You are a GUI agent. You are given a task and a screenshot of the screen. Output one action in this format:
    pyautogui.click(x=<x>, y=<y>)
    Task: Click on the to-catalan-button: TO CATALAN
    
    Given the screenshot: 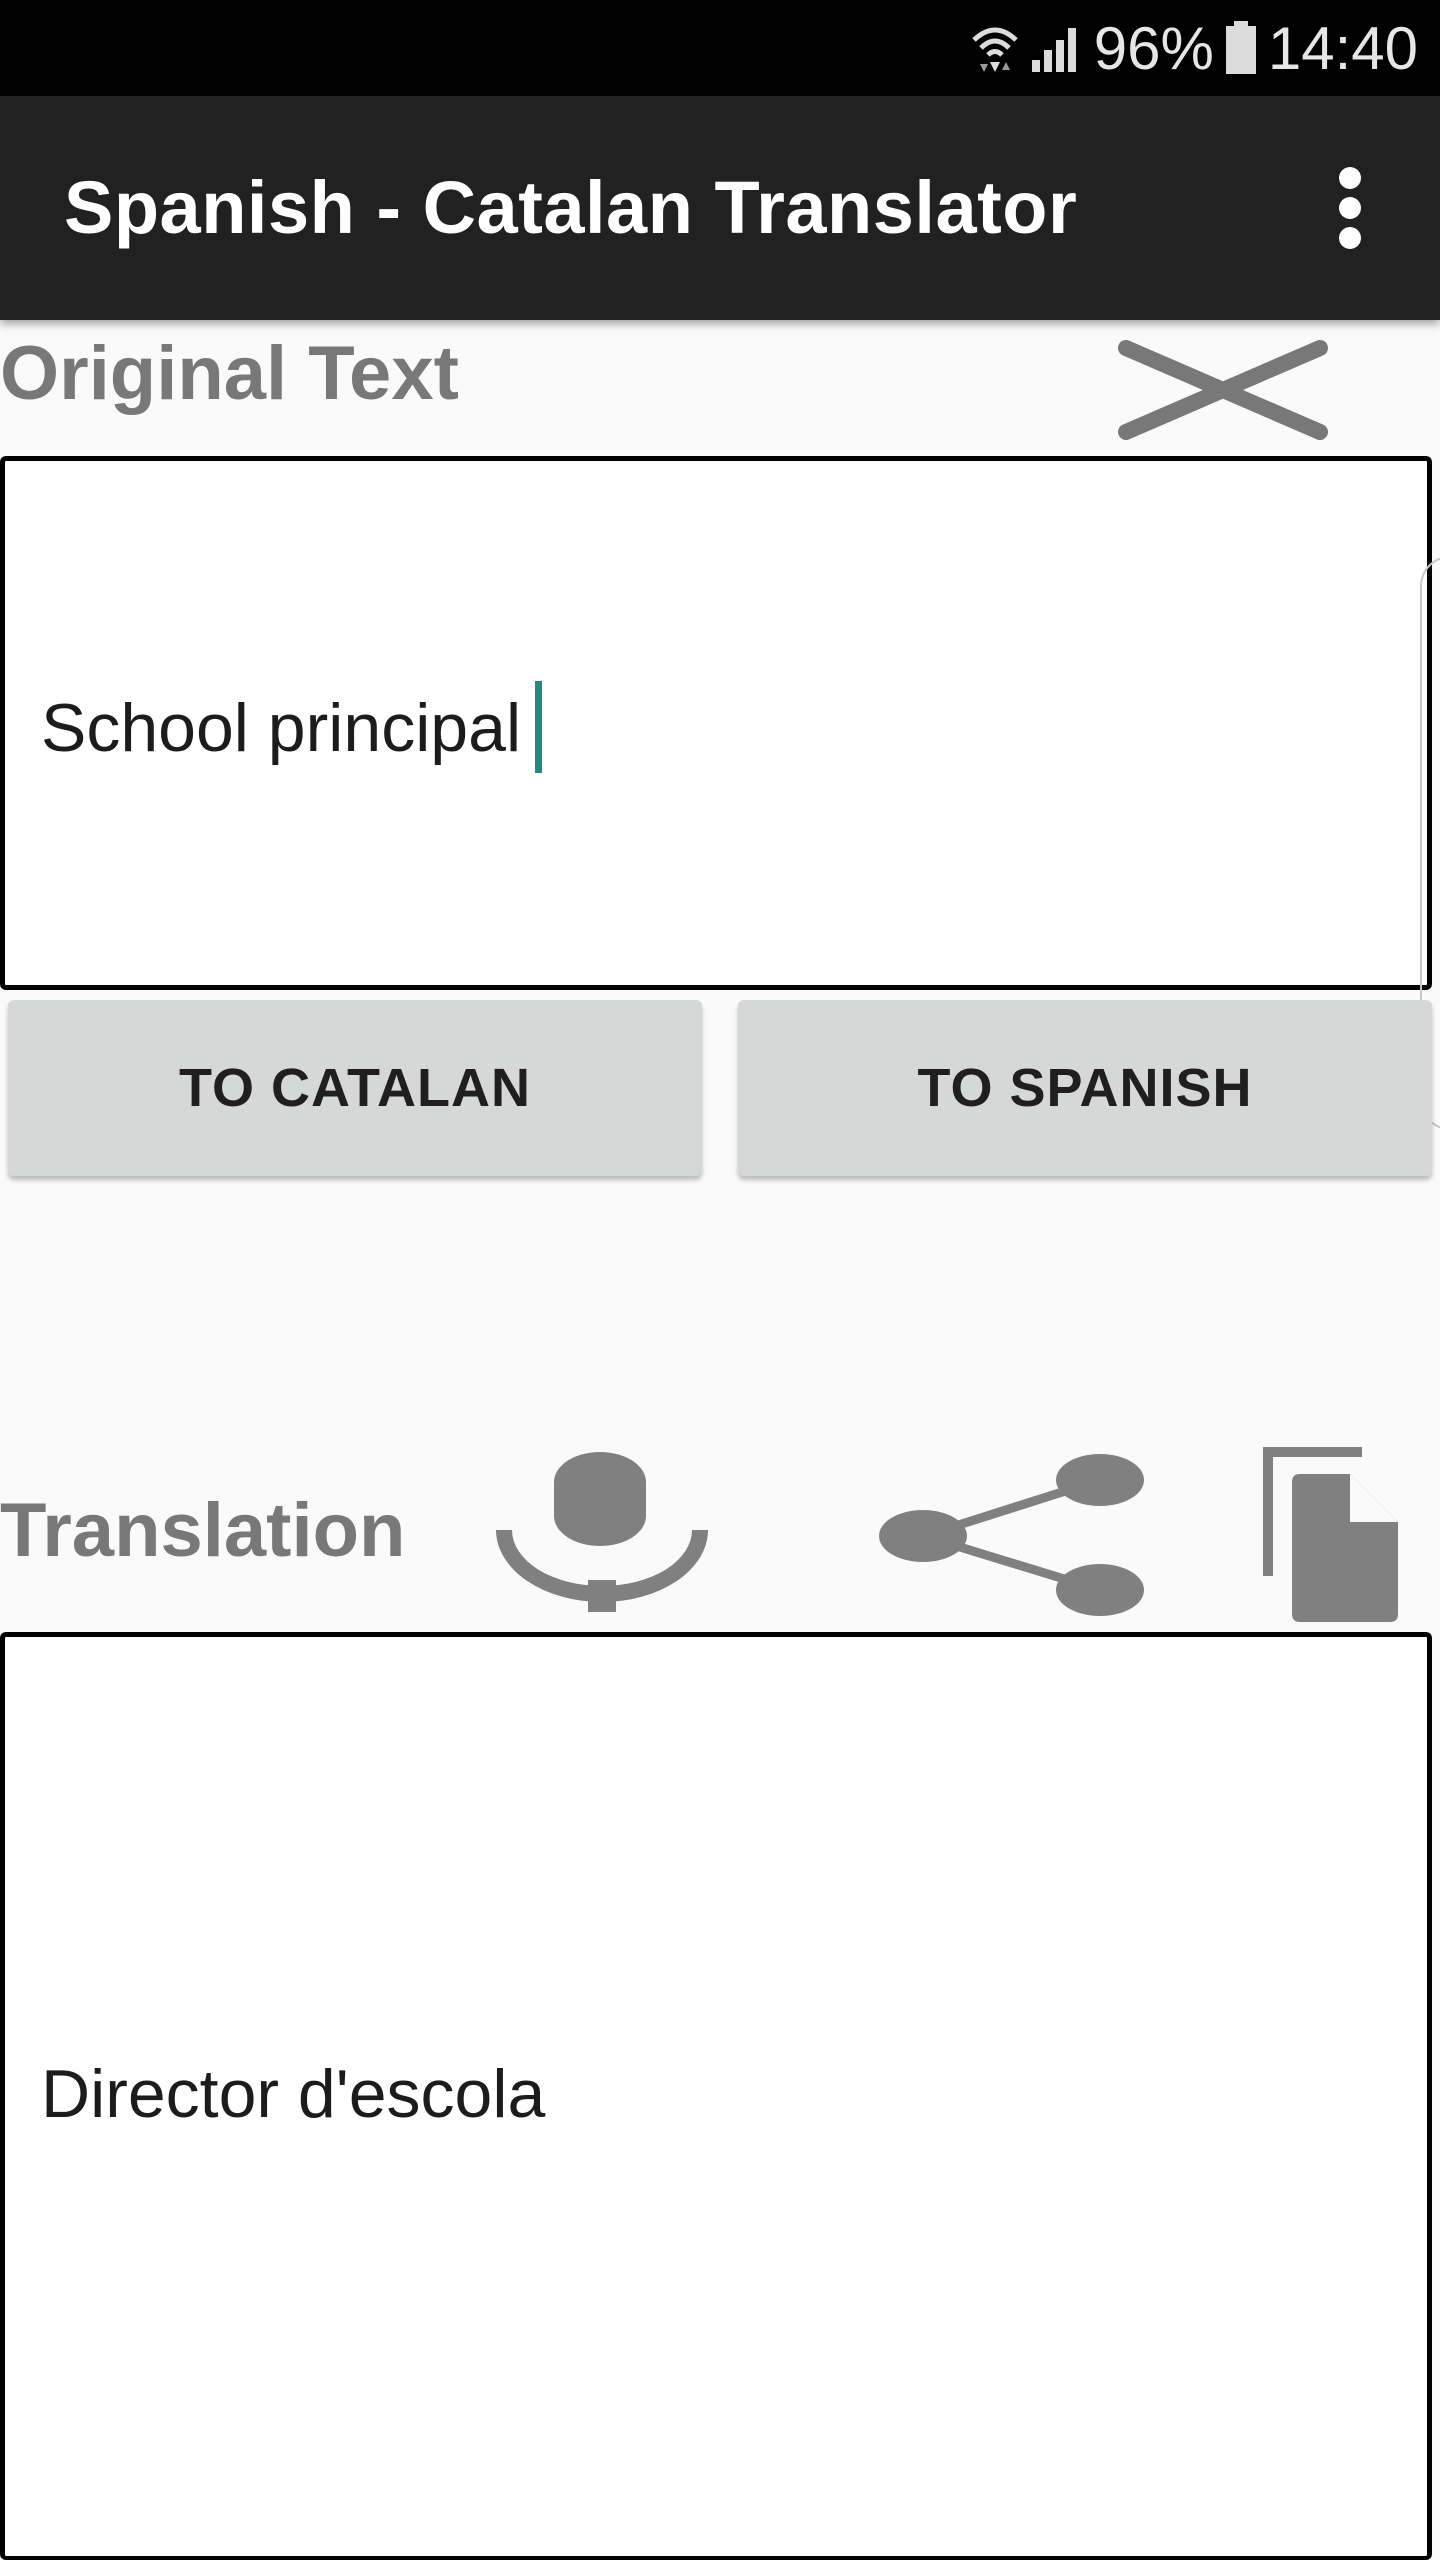 What is the action you would take?
    pyautogui.click(x=355, y=1088)
    